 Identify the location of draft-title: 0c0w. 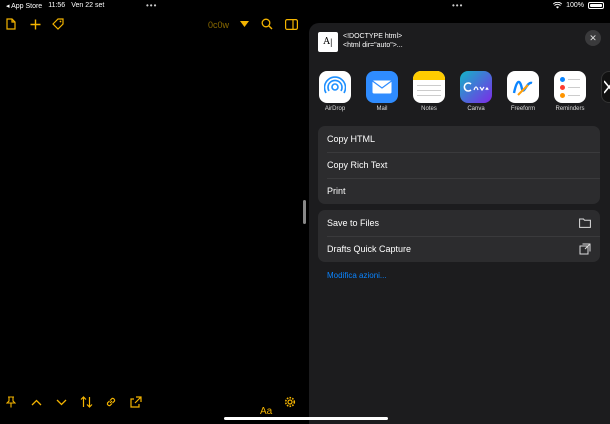
(218, 25).